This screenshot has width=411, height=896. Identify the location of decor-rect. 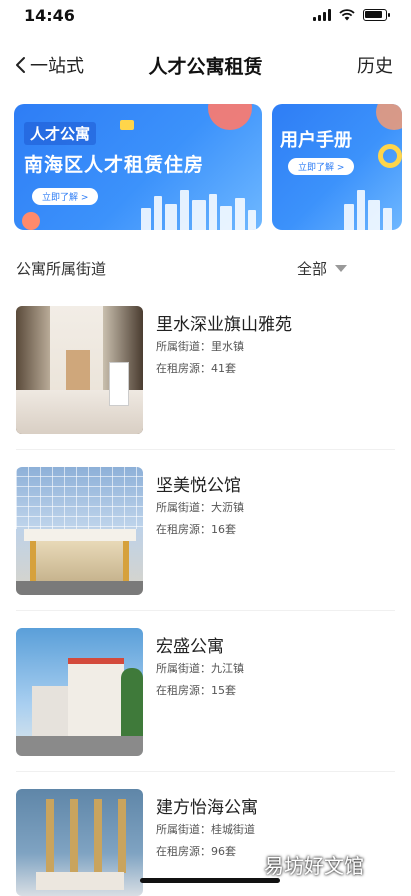
(127, 125).